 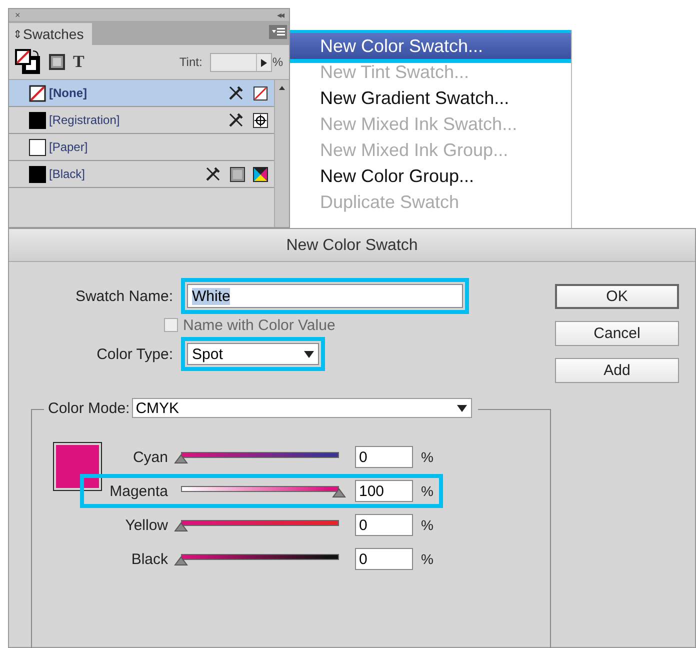 What do you see at coordinates (149, 559) in the screenshot?
I see `channel-label: Black` at bounding box center [149, 559].